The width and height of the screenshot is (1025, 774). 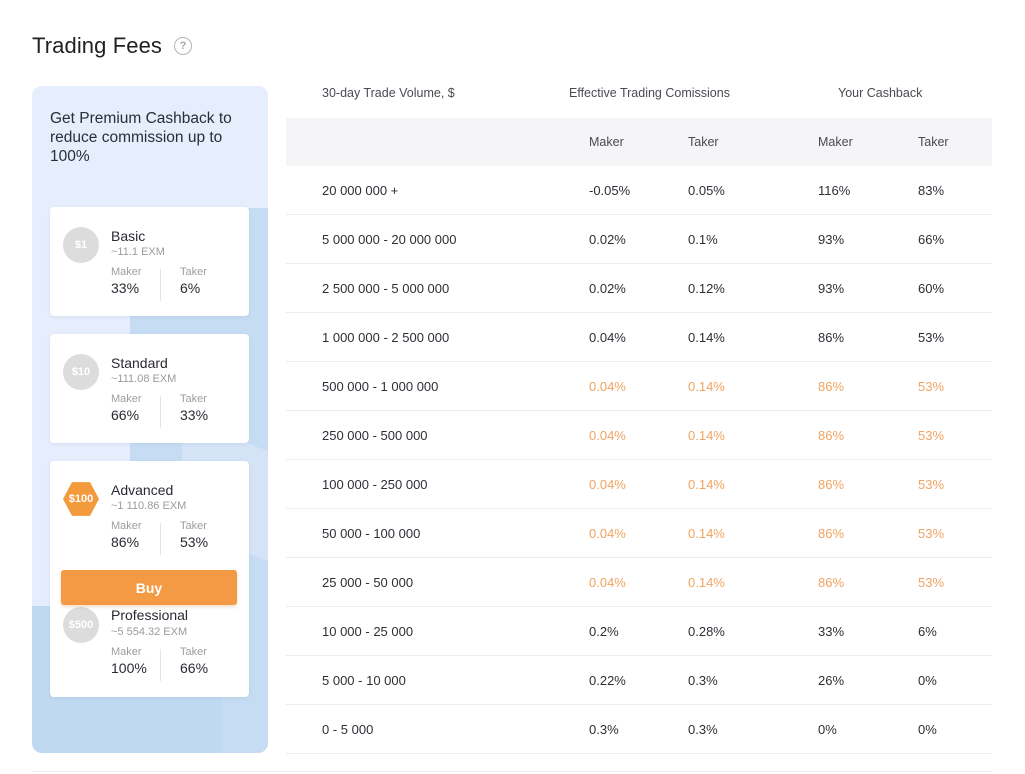 What do you see at coordinates (639, 435) in the screenshot?
I see `table-row: 250 000 - 500 000 0.04% 0.14% 86% 53%` at bounding box center [639, 435].